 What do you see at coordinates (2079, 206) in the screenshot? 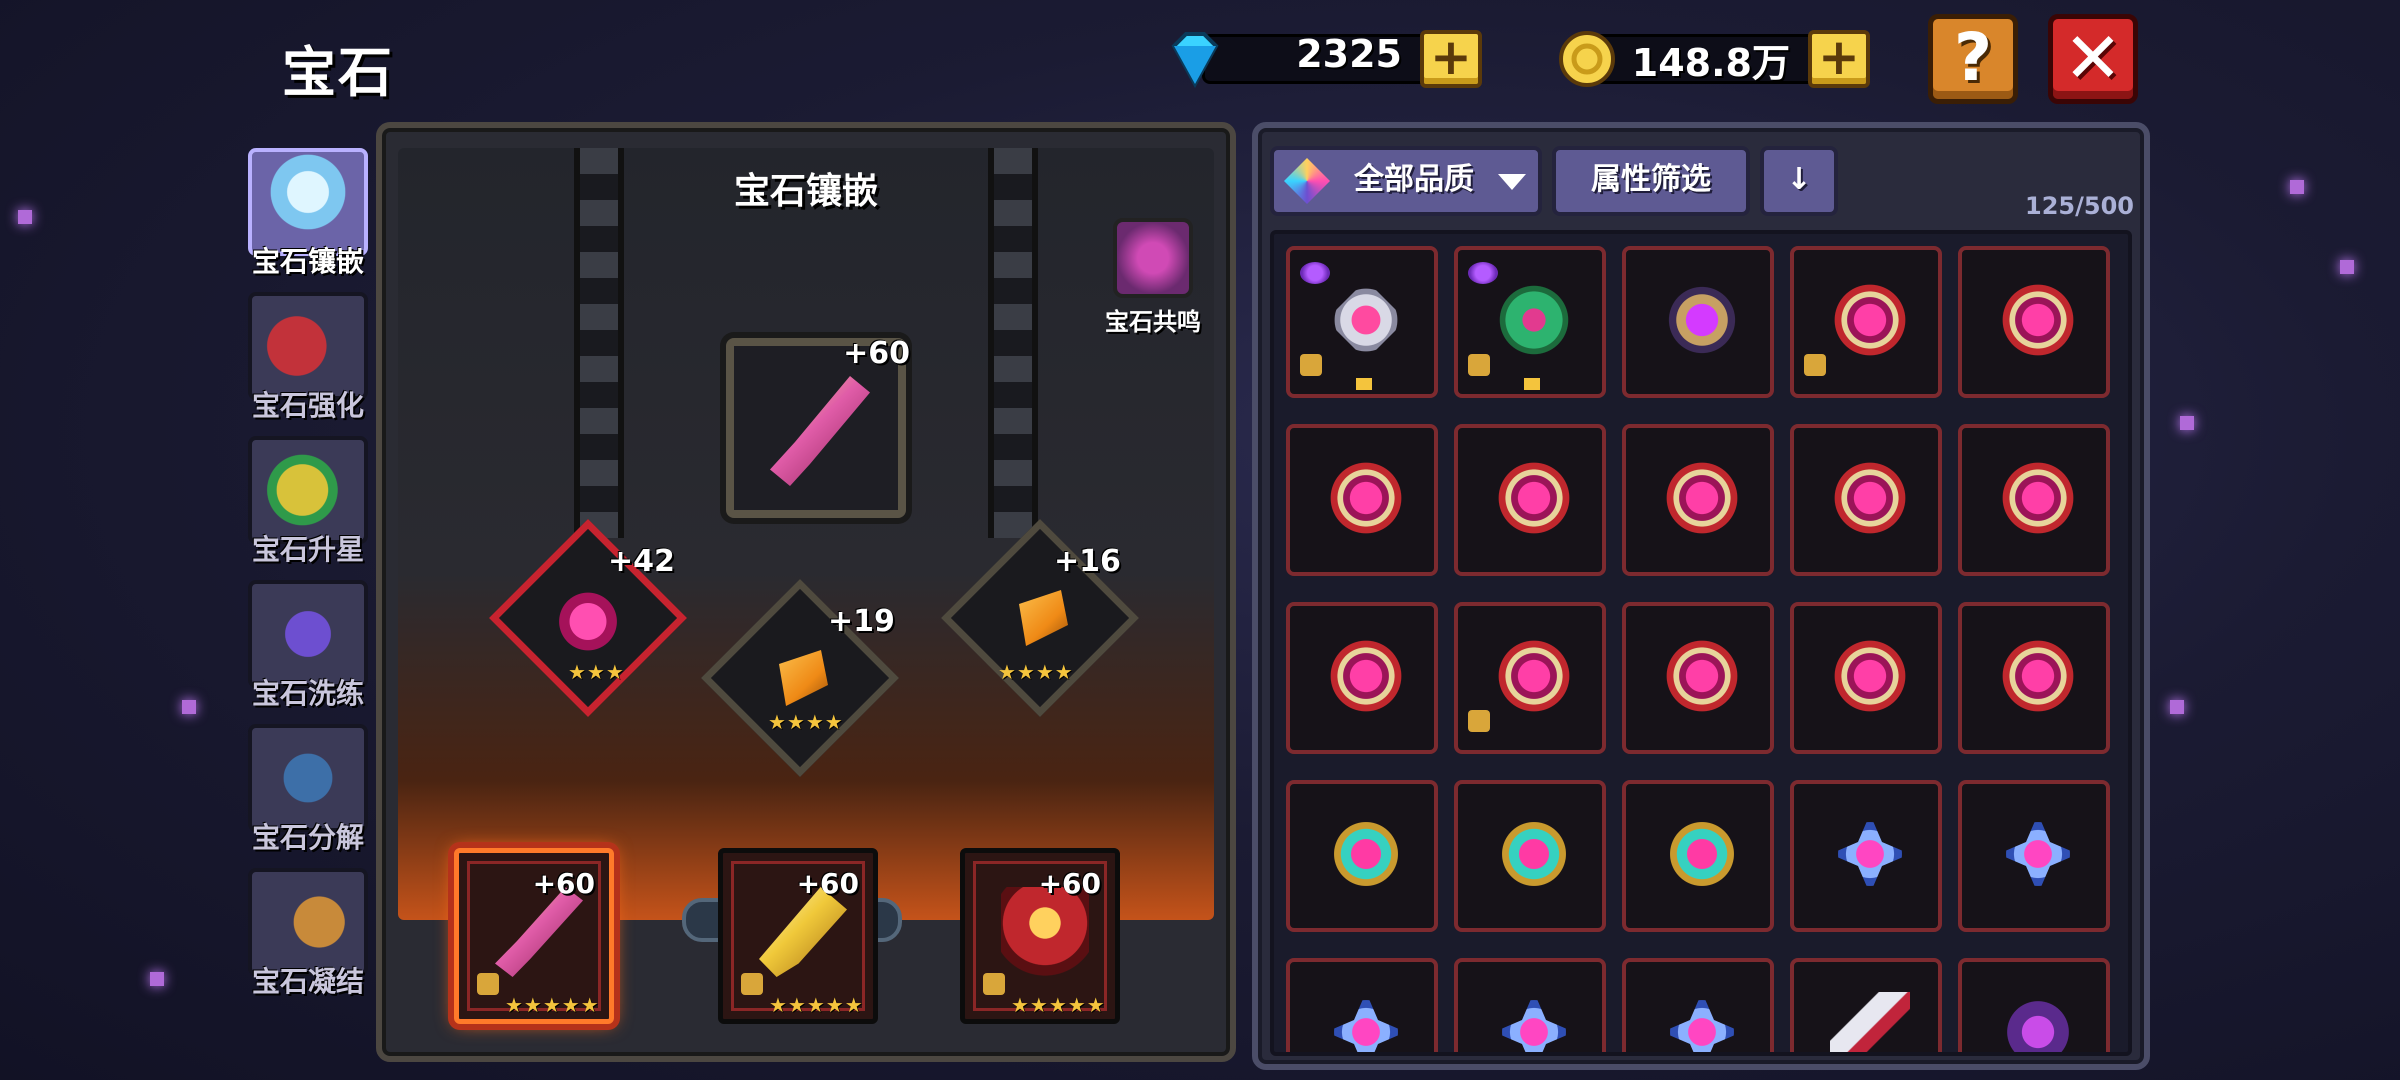
I see `inventory-count: 125/500` at bounding box center [2079, 206].